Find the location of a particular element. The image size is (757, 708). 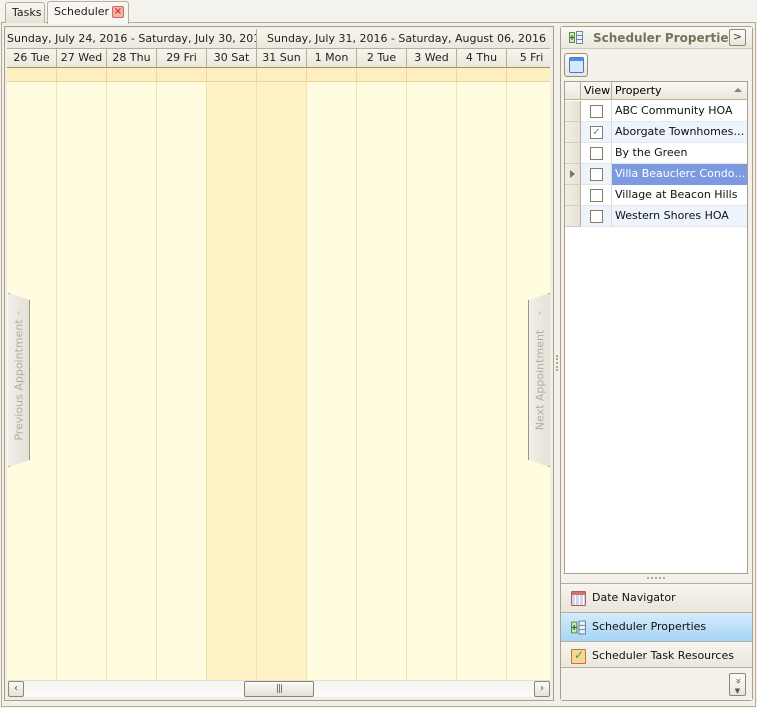

calendar-toolbar-button is located at coordinates (576, 65).